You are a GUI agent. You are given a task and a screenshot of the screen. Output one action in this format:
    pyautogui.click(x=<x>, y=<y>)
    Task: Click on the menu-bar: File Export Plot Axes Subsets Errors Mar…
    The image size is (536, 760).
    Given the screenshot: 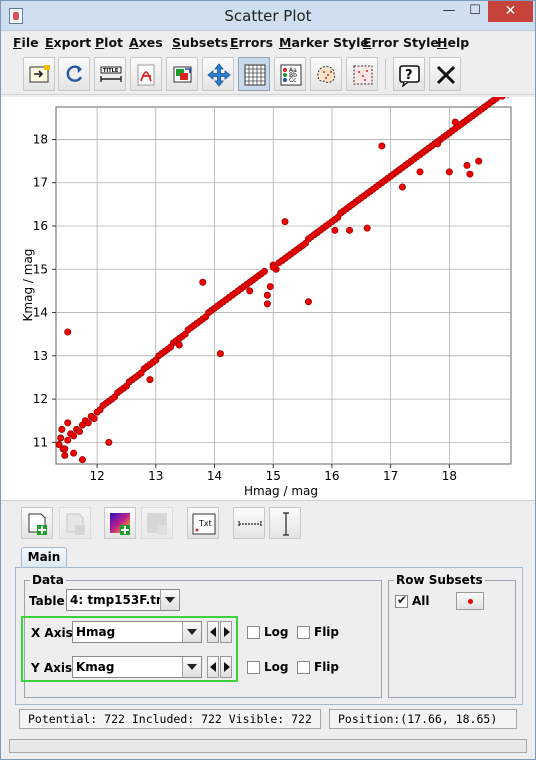 What is the action you would take?
    pyautogui.click(x=268, y=43)
    